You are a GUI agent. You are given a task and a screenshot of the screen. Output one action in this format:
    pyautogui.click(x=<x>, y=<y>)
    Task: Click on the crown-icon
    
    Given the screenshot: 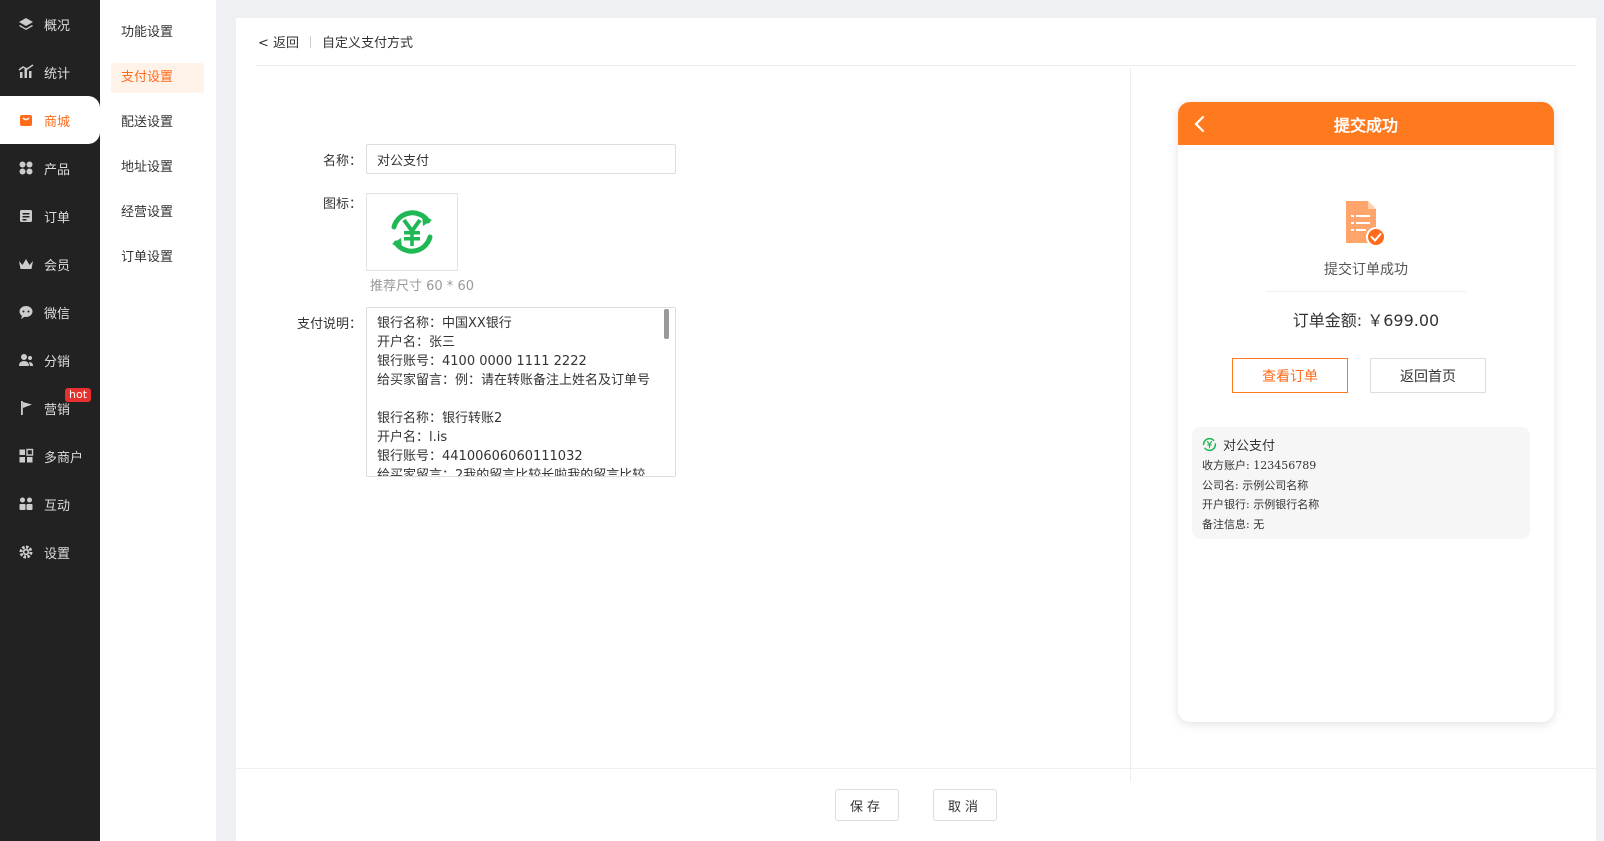 What is the action you would take?
    pyautogui.click(x=26, y=264)
    